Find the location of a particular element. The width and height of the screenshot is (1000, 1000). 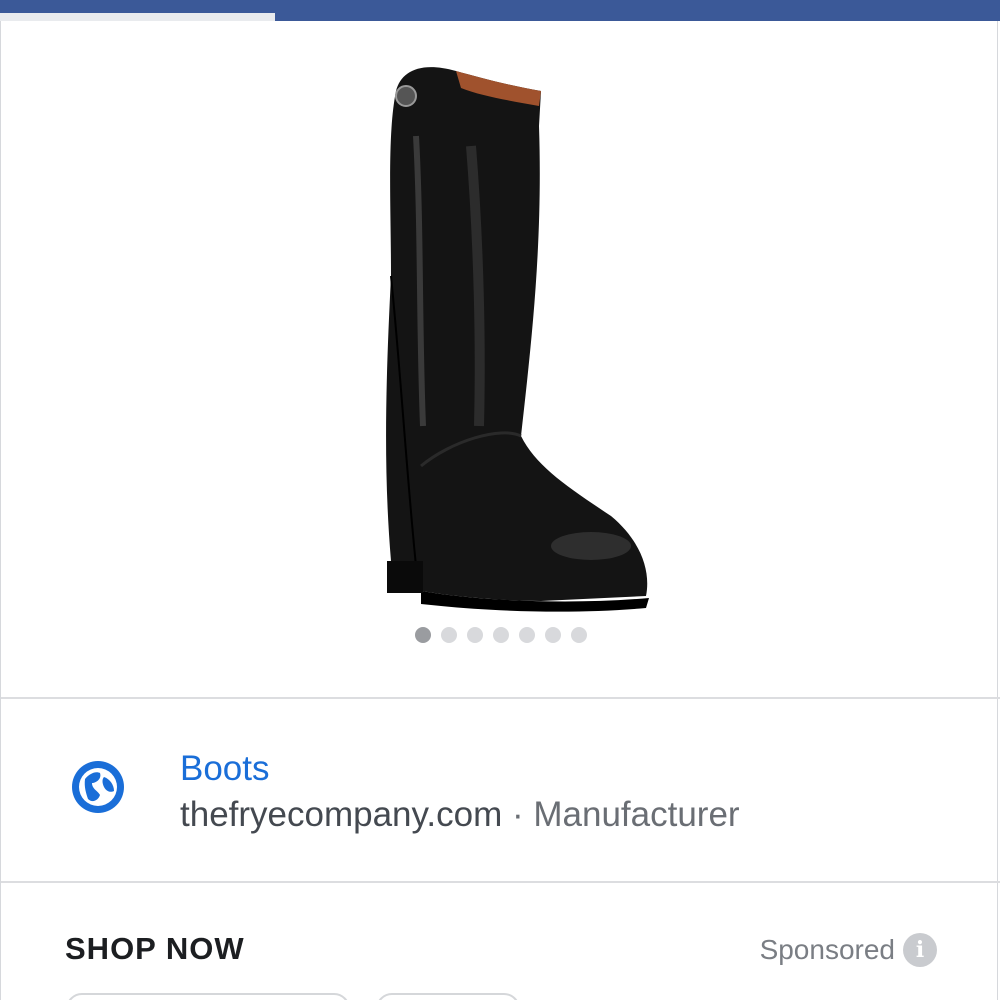

top-progress-bar is located at coordinates (500, 10).